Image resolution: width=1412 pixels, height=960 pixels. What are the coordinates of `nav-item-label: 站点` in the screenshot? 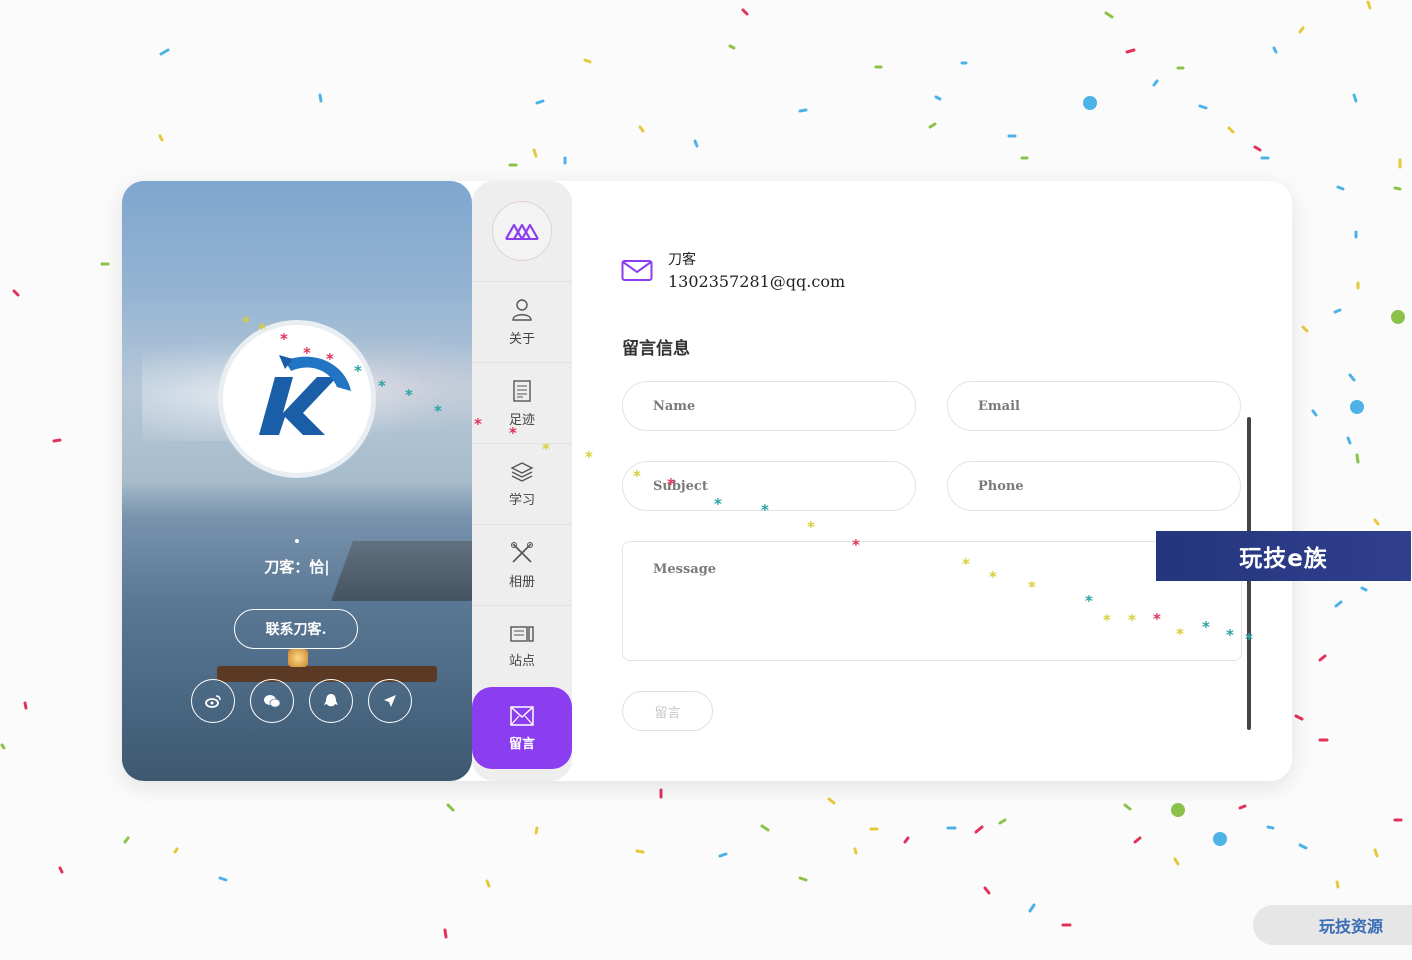 It's located at (521, 661).